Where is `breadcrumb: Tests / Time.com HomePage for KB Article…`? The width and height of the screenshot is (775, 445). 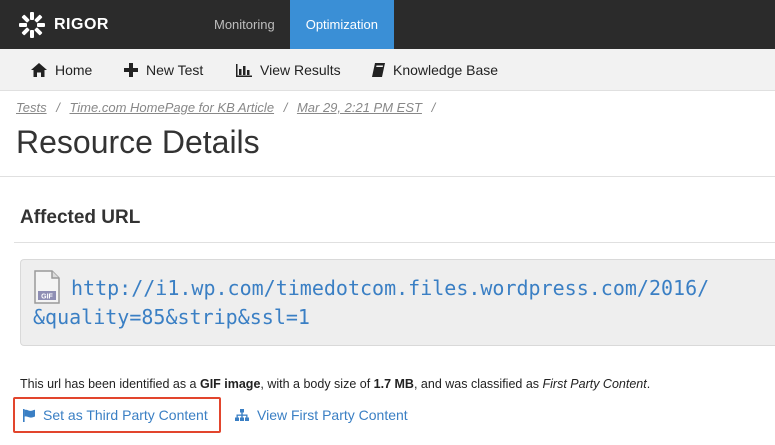 breadcrumb: Tests / Time.com HomePage for KB Article… is located at coordinates (228, 107).